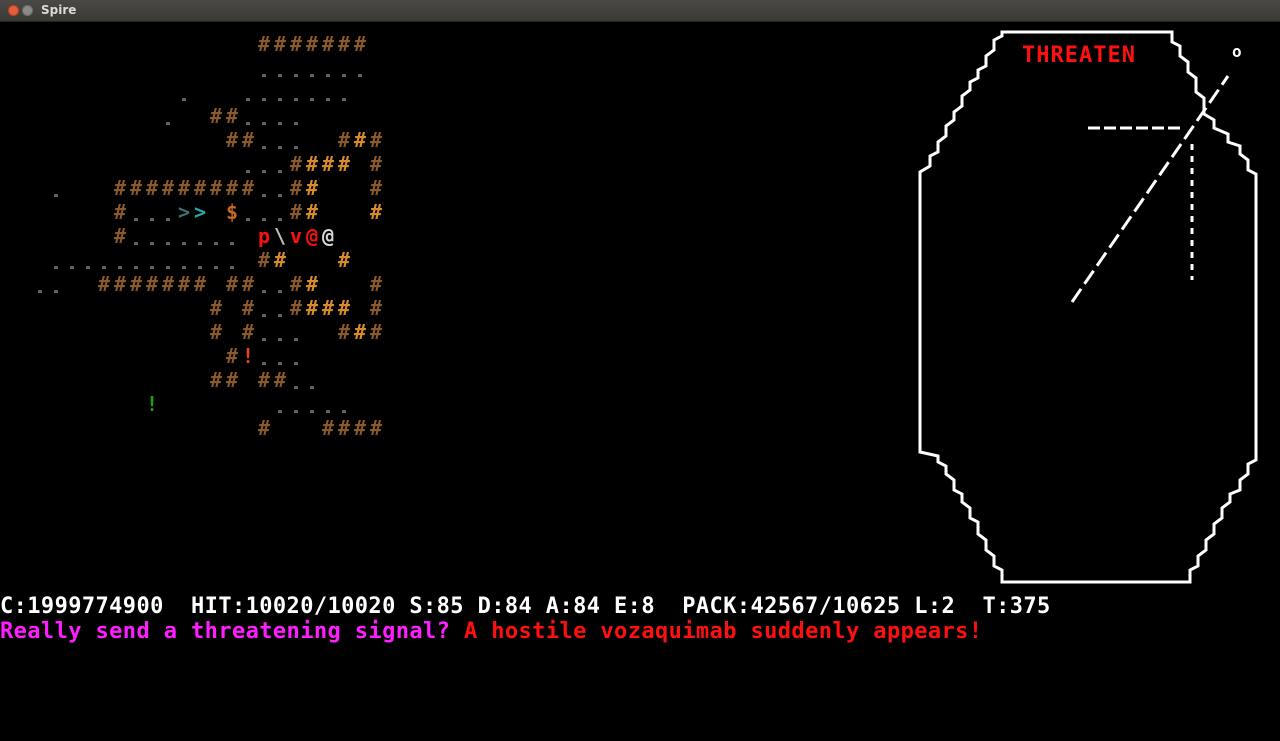  I want to click on window-title: Spire, so click(59, 10).